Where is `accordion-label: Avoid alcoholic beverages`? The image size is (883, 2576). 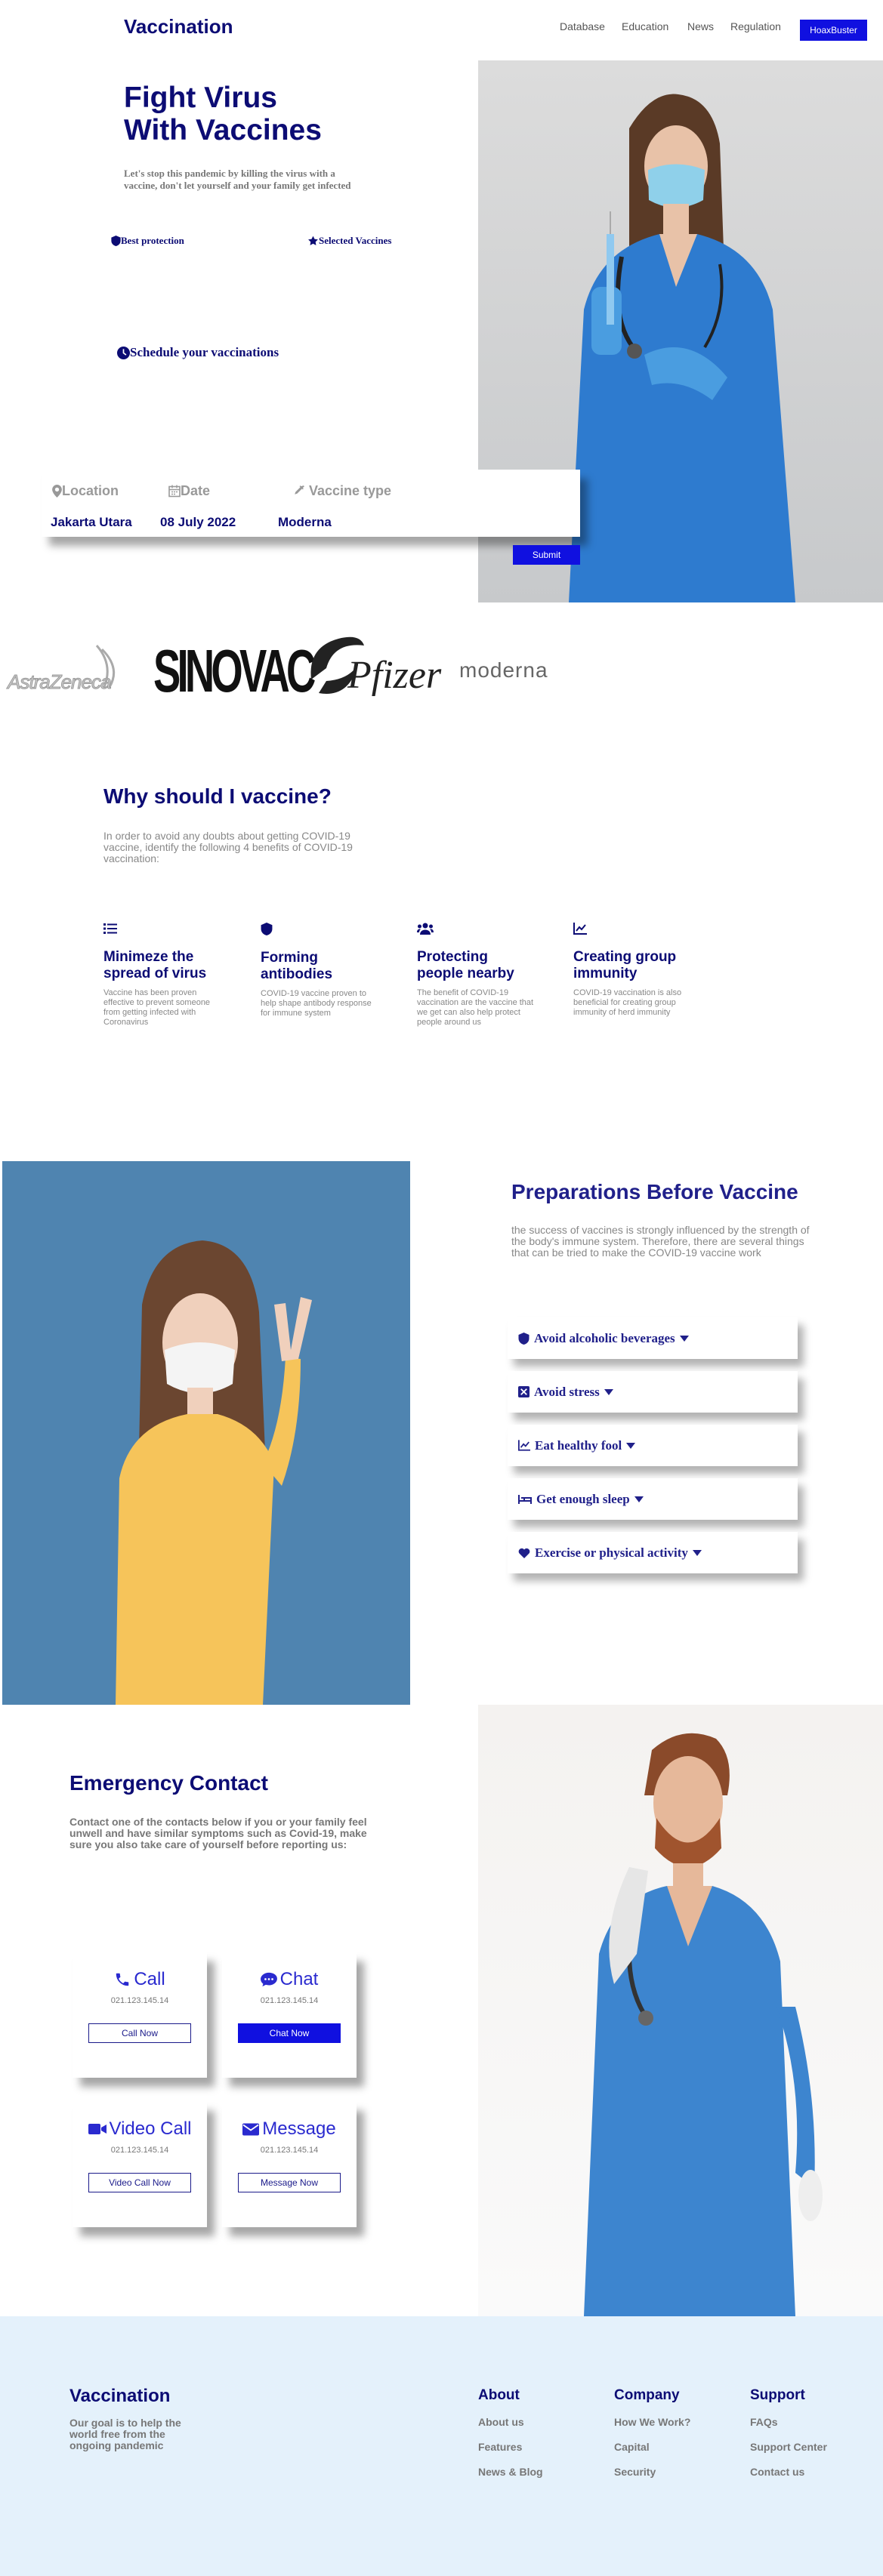 accordion-label: Avoid alcoholic beverages is located at coordinates (604, 1337).